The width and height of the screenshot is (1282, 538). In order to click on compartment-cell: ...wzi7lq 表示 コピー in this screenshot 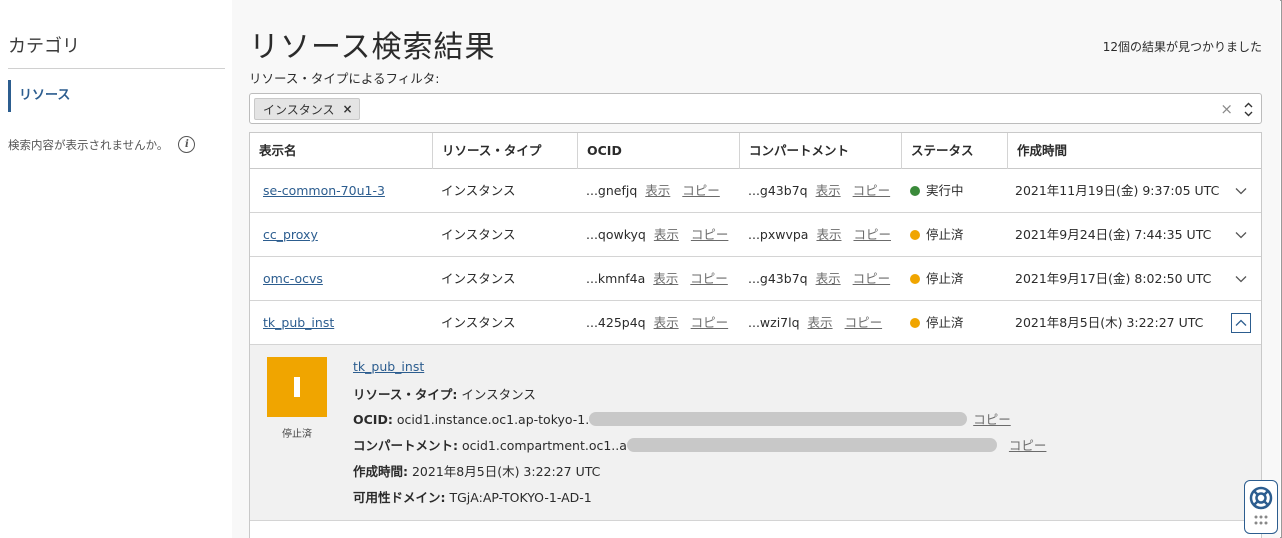, I will do `click(815, 323)`.